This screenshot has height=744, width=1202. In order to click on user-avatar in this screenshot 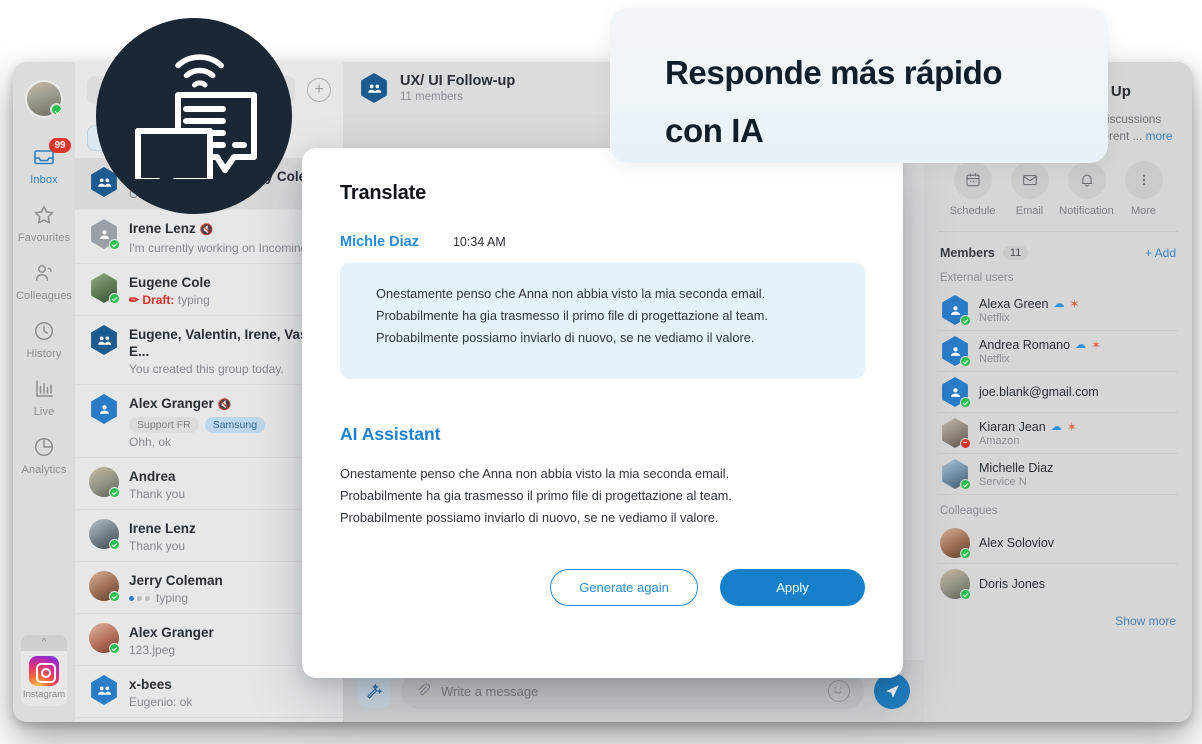, I will do `click(44, 99)`.